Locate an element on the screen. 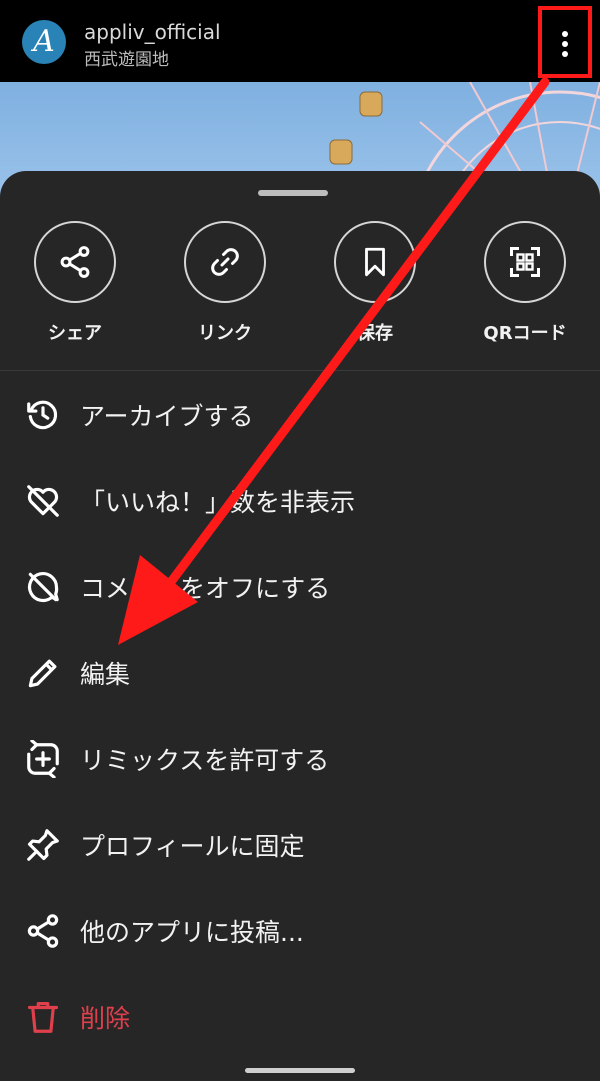  menu-item-archive: アーカイブする is located at coordinates (300, 415).